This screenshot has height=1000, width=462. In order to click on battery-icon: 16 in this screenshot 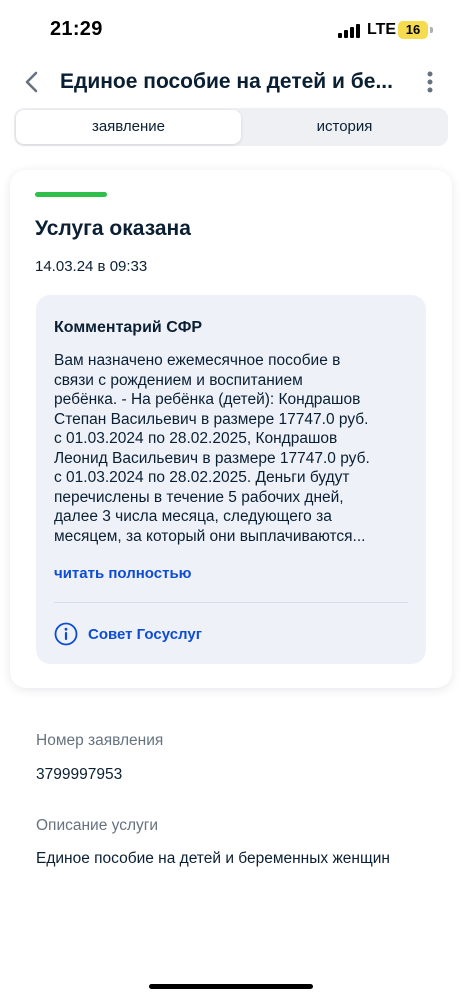, I will do `click(413, 30)`.